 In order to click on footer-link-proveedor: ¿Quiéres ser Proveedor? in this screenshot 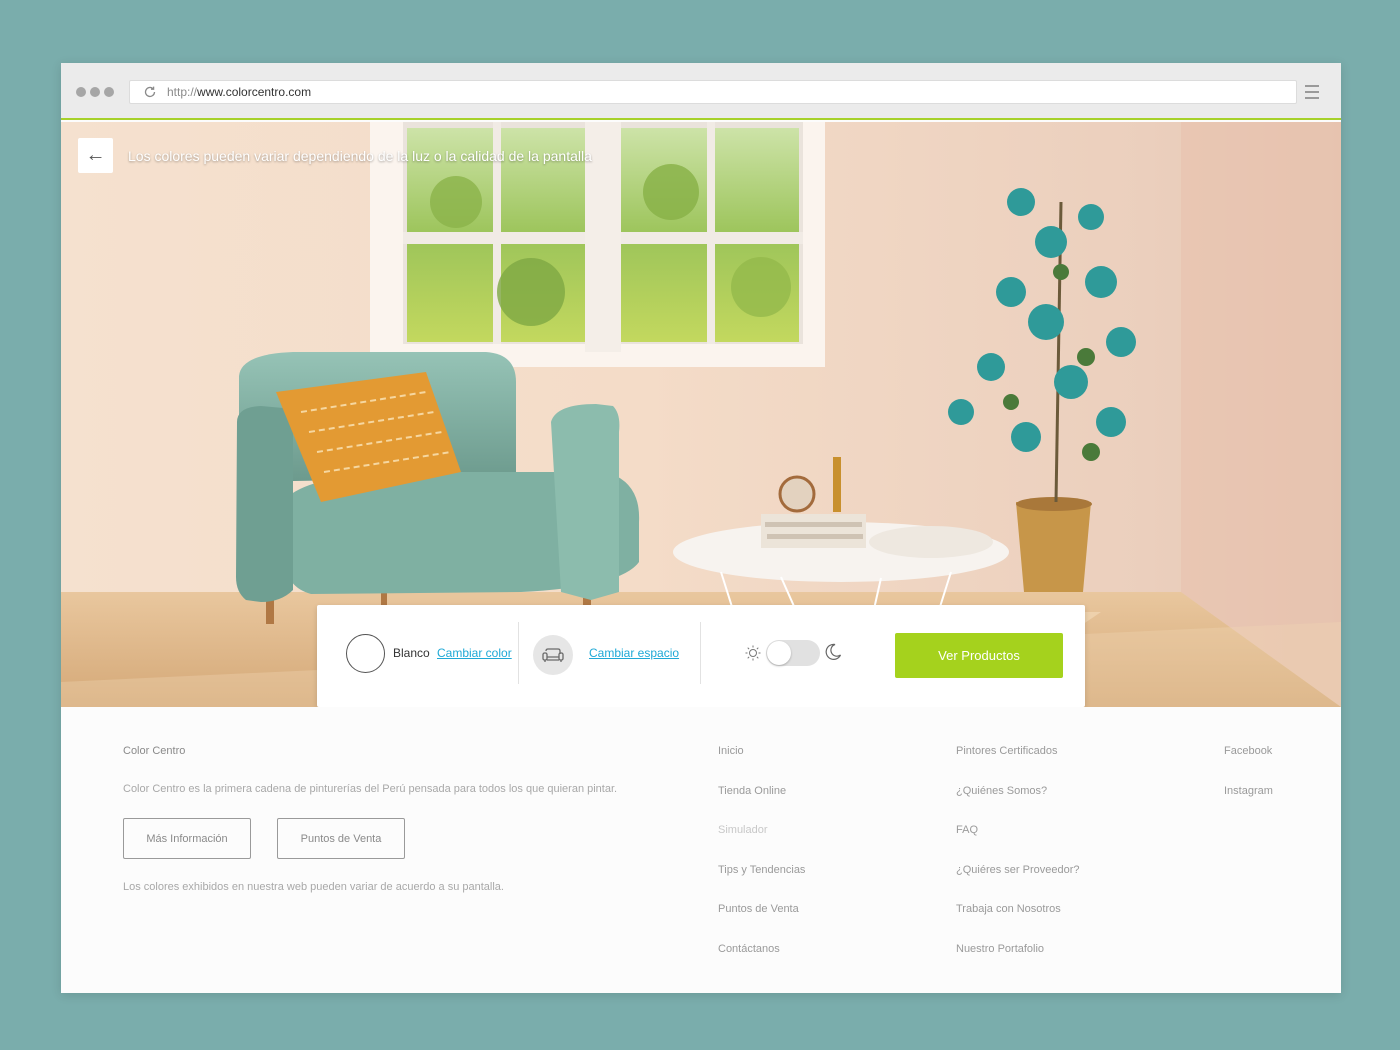, I will do `click(1018, 884)`.